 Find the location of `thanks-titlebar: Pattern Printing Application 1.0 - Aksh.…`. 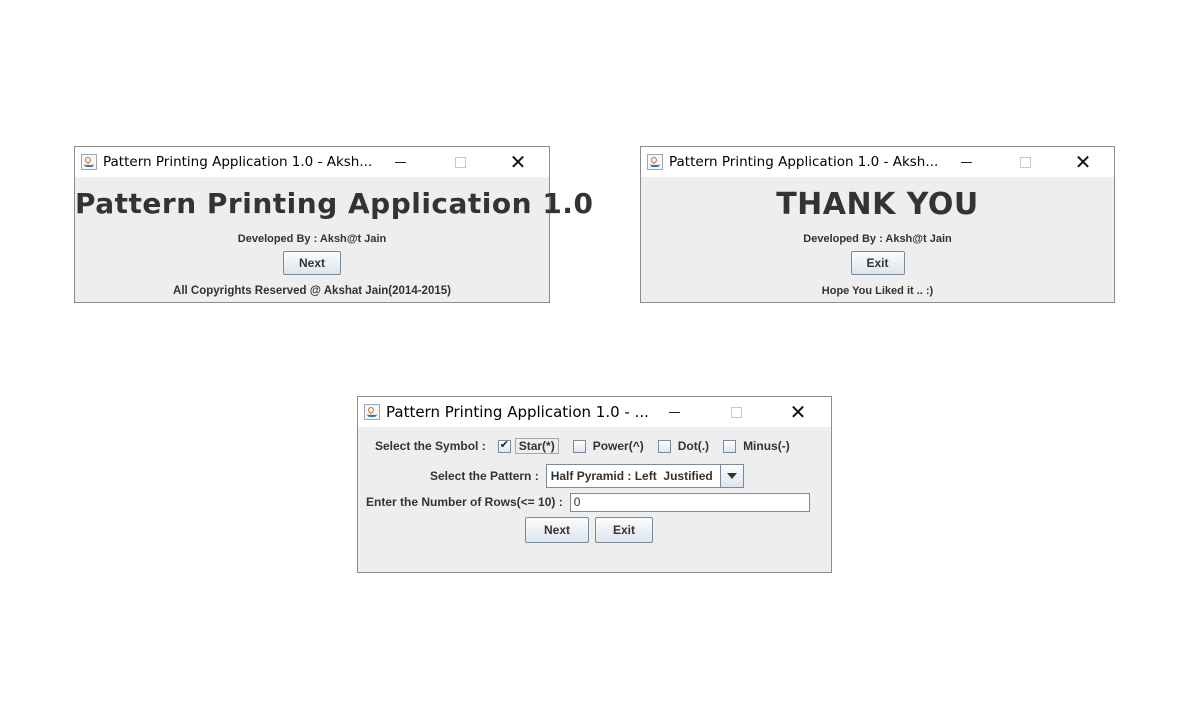

thanks-titlebar: Pattern Printing Application 1.0 - Aksh.… is located at coordinates (877, 162).